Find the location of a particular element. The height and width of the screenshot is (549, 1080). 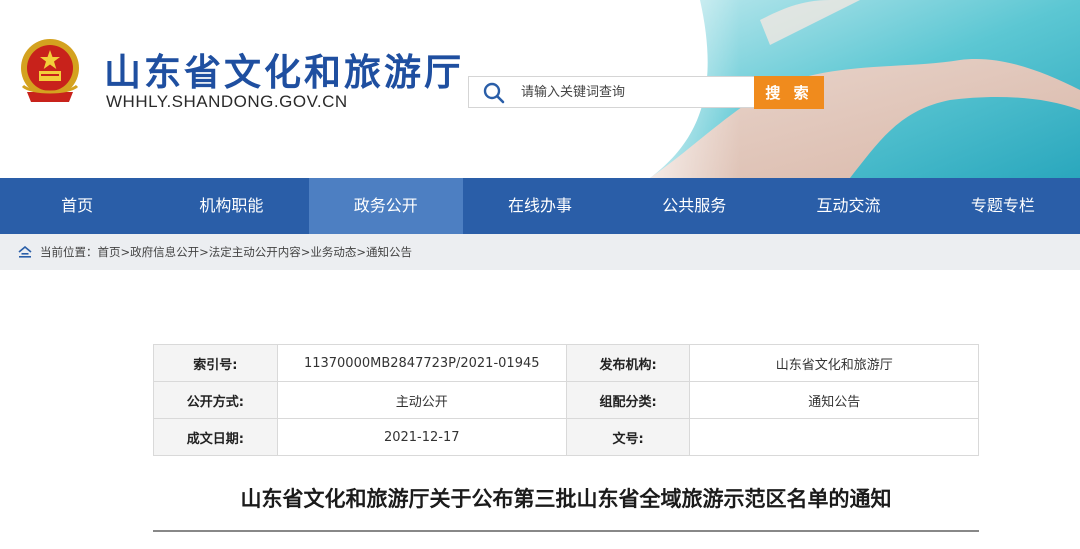

disclosure-label: 公开方式: is located at coordinates (215, 400).